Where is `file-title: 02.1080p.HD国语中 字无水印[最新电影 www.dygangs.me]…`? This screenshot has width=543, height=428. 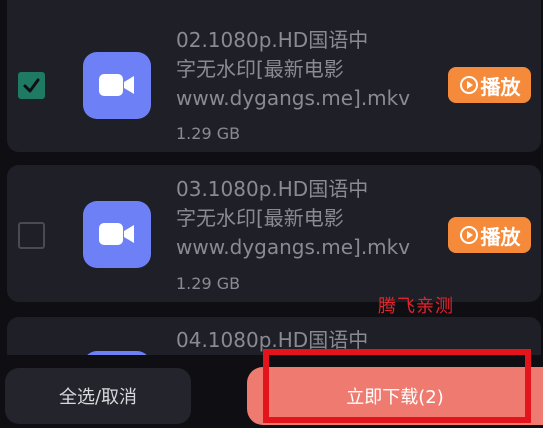
file-title: 02.1080p.HD国语中 字无水印[最新电影 www.dygangs.me]… is located at coordinates (293, 69).